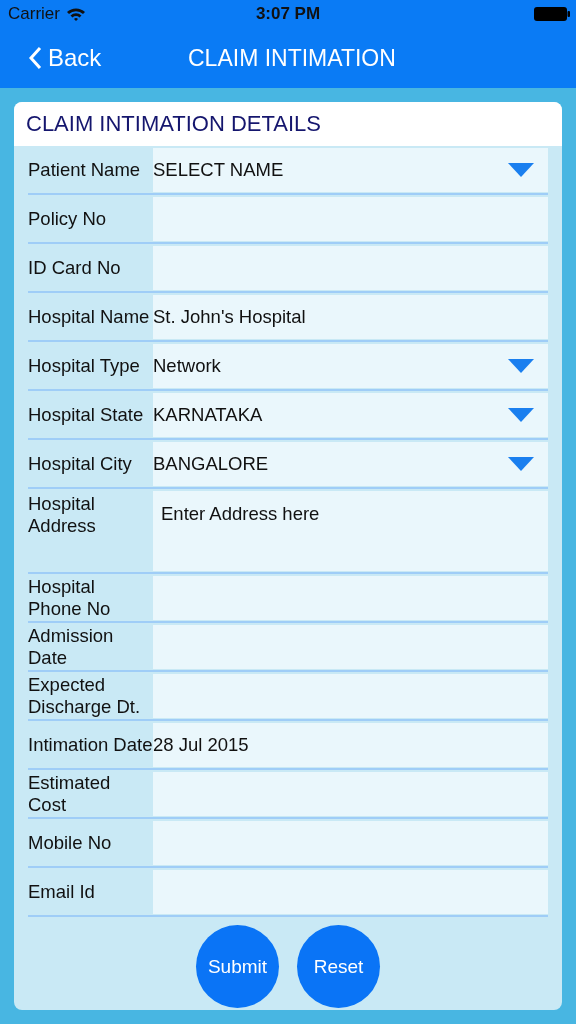 The image size is (576, 1024). Describe the element at coordinates (350, 317) in the screenshot. I see `input-field: St. John's Hospital` at that location.